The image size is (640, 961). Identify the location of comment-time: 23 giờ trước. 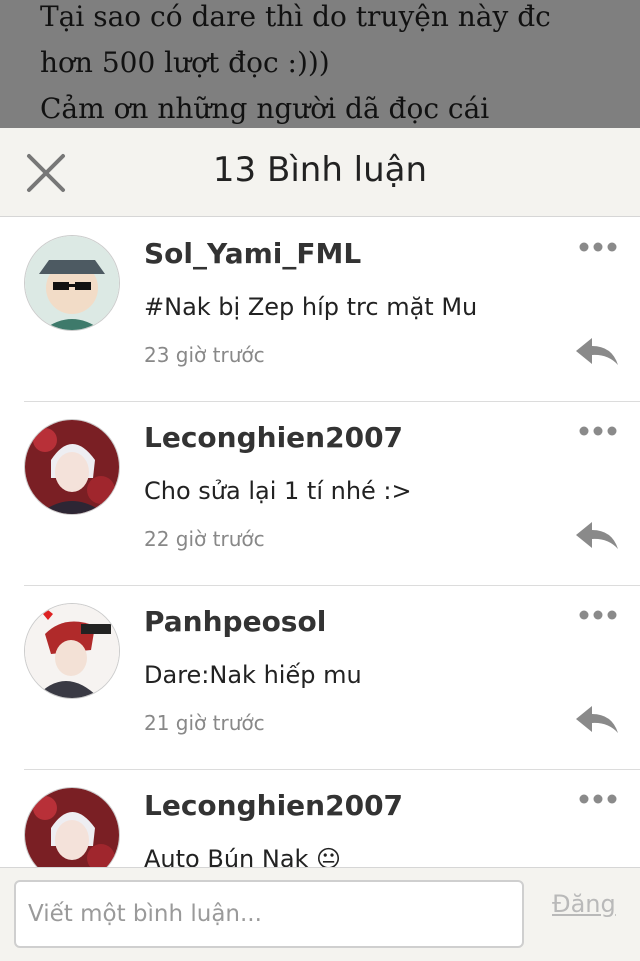
(204, 355).